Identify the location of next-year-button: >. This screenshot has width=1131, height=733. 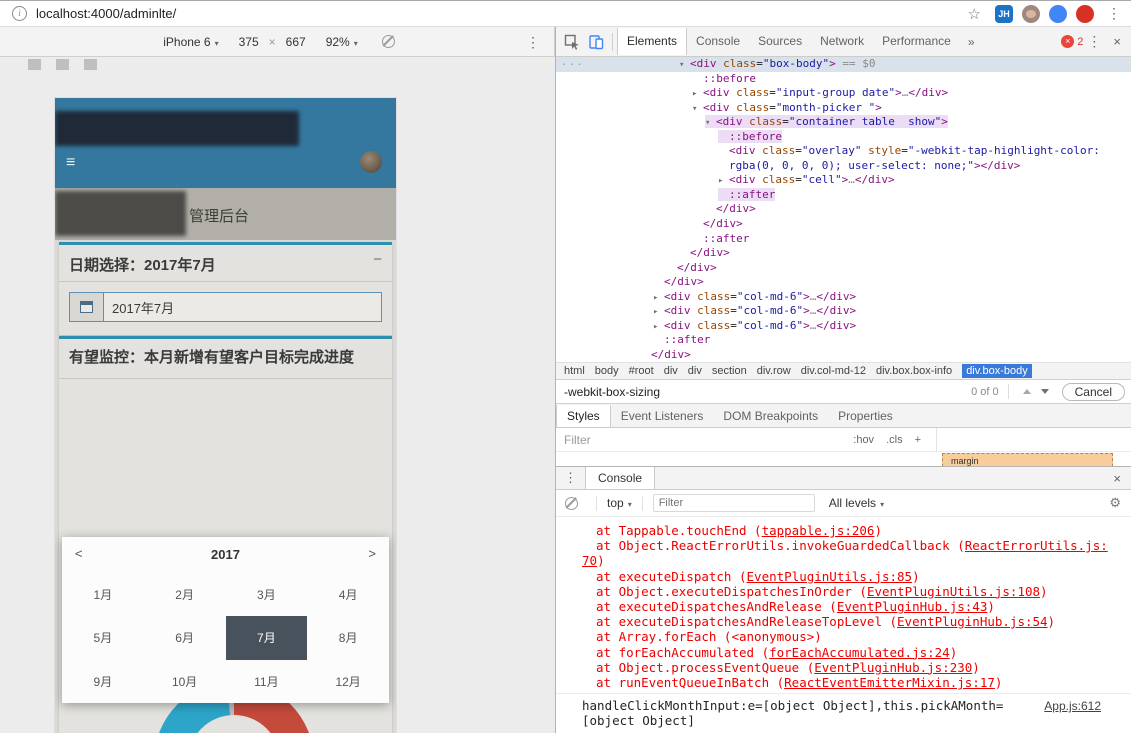
(372, 553).